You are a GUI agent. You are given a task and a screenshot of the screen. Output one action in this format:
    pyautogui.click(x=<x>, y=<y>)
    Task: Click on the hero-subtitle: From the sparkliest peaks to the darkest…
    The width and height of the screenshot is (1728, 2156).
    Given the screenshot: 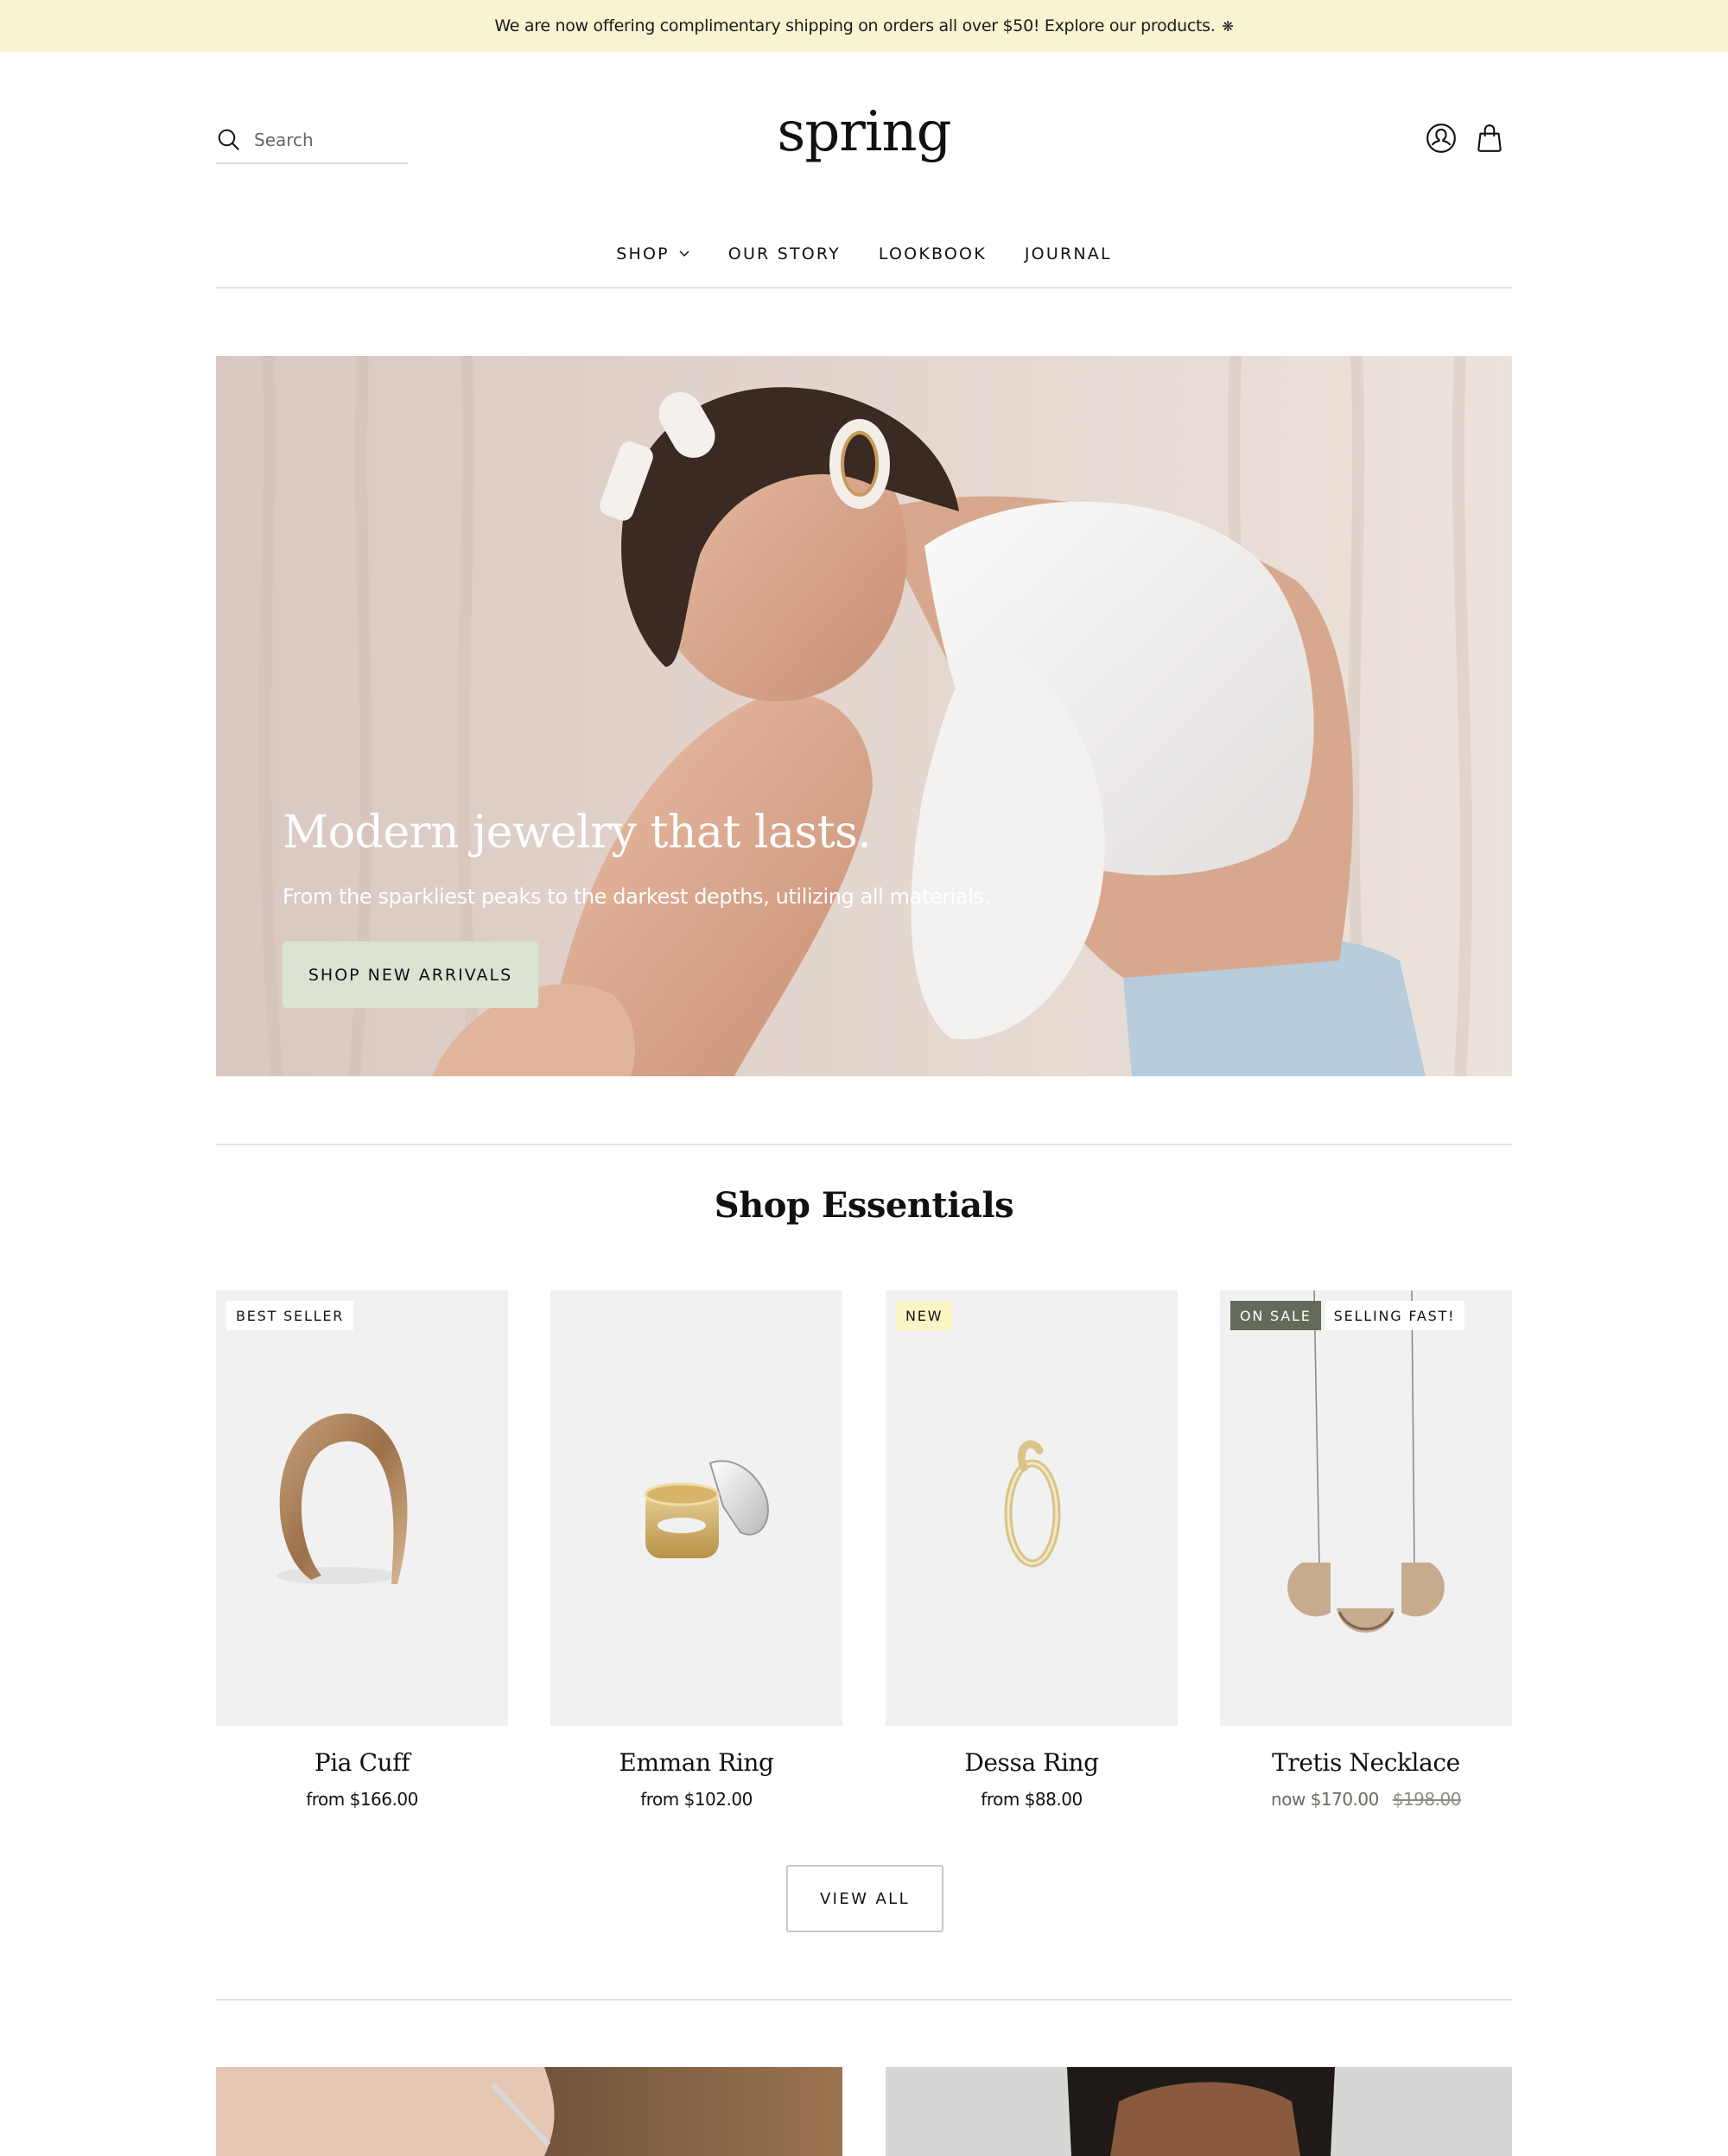 What is the action you would take?
    pyautogui.click(x=636, y=897)
    